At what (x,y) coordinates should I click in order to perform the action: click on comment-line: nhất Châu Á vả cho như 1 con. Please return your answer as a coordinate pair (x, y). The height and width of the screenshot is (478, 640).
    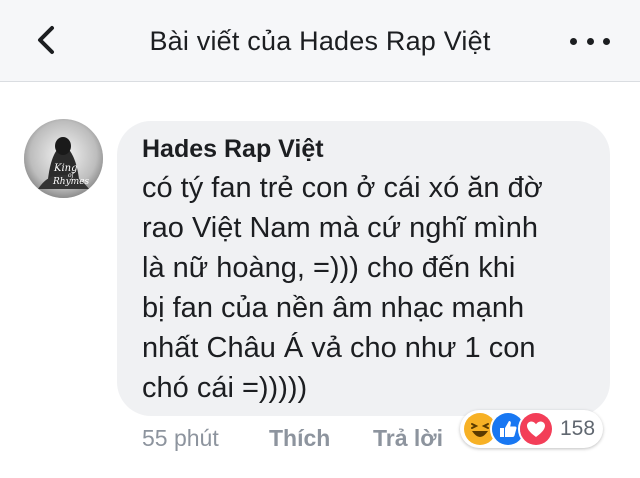
    Looking at the image, I should click on (339, 348).